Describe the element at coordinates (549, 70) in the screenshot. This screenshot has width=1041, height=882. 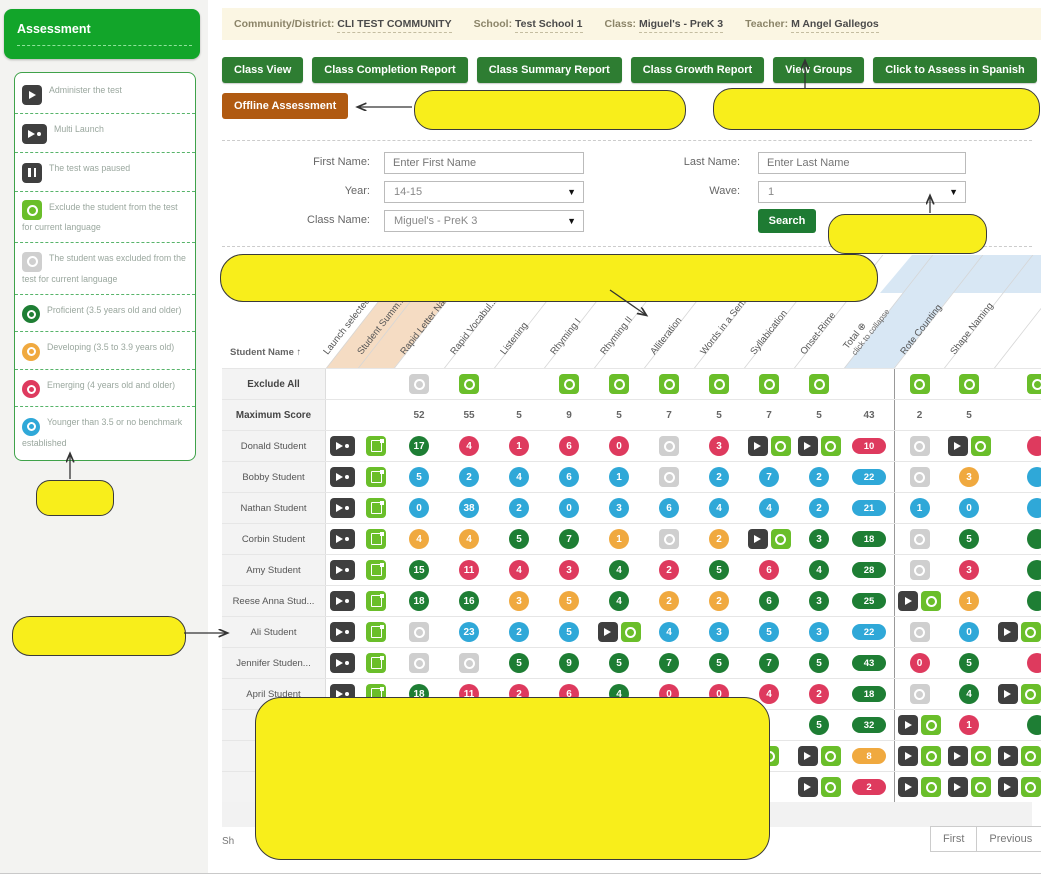
I see `toolbar-button-class-summary-report: Class Summary Report` at that location.